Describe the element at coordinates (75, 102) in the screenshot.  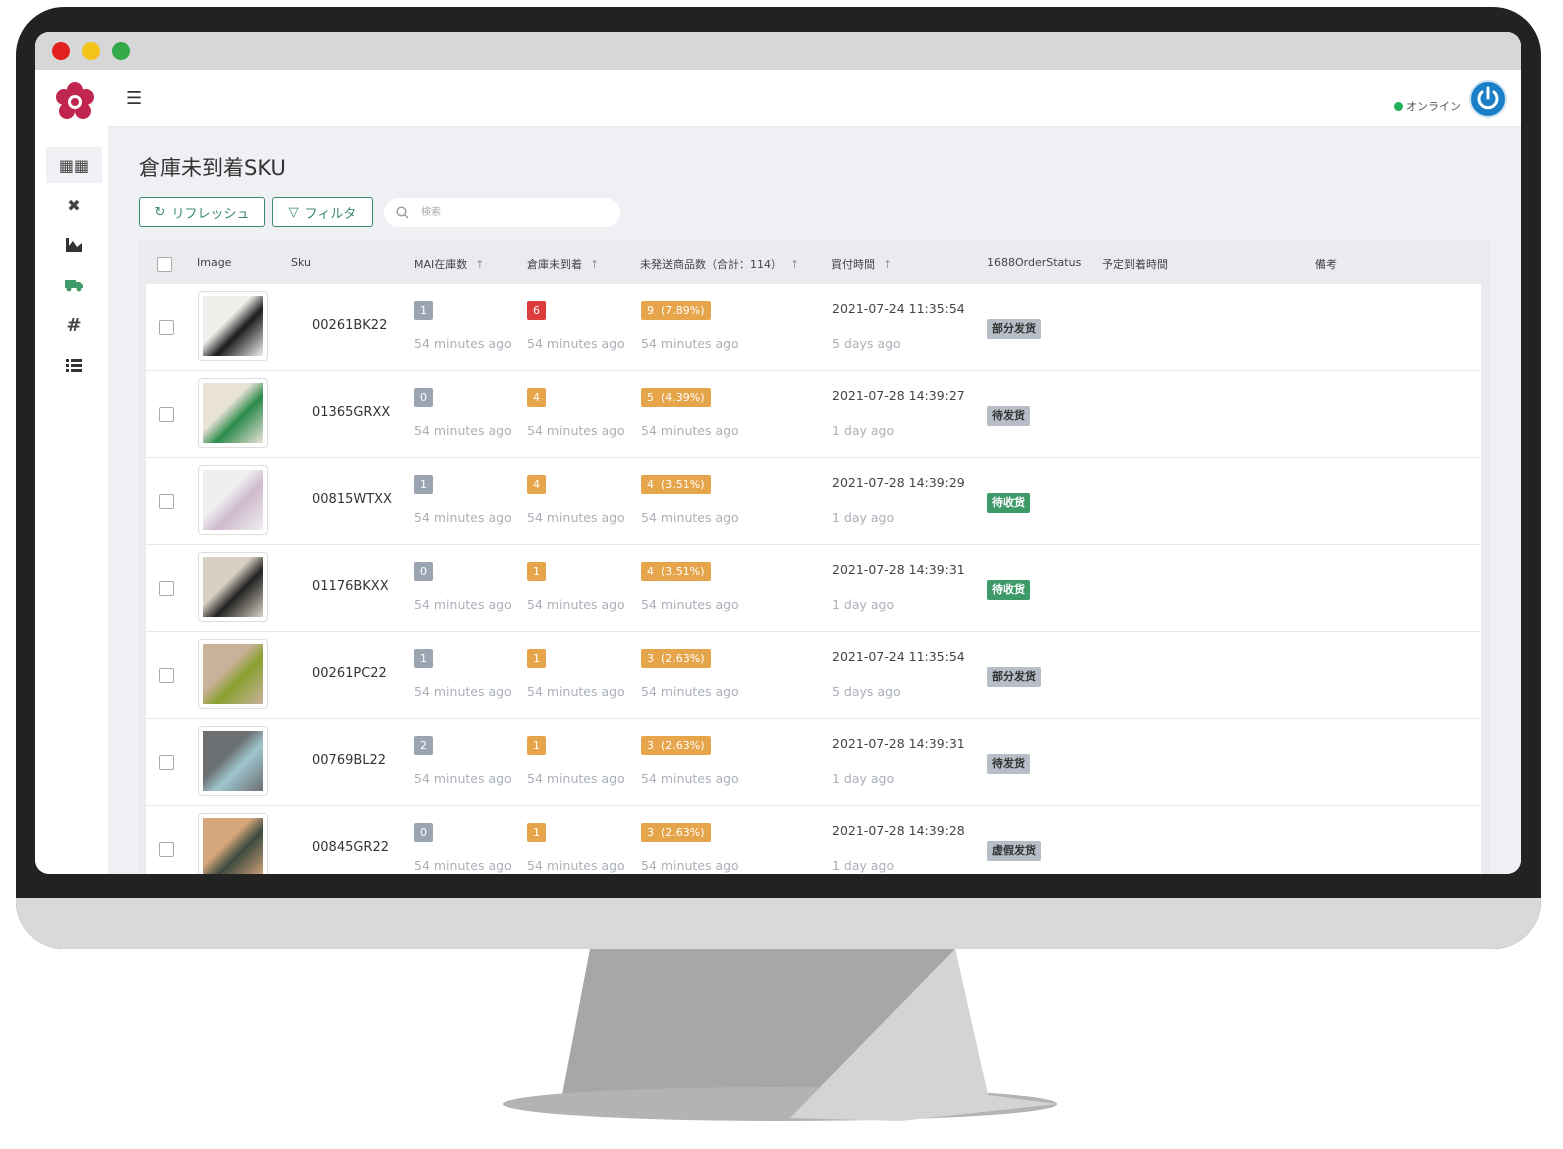
I see `app-logo` at that location.